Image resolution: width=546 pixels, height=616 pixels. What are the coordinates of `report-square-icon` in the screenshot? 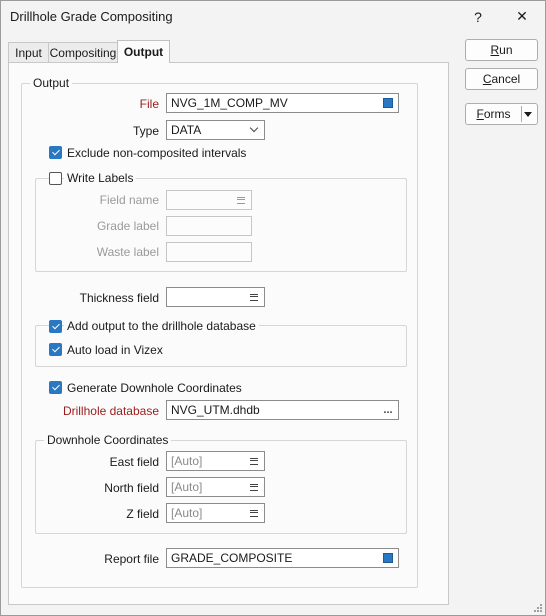 It's located at (388, 558).